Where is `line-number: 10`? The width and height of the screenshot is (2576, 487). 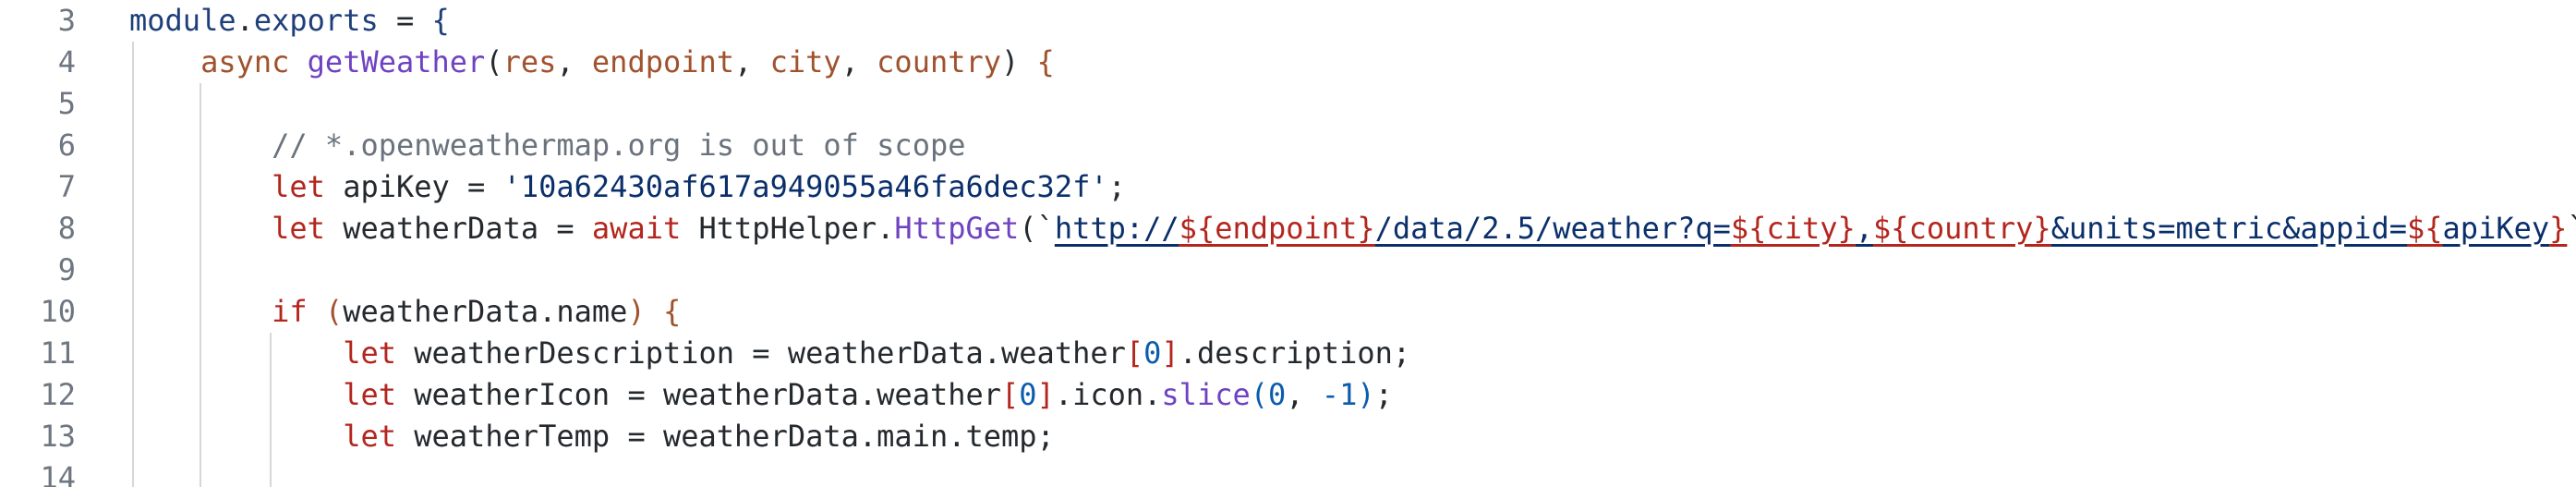 line-number: 10 is located at coordinates (58, 311).